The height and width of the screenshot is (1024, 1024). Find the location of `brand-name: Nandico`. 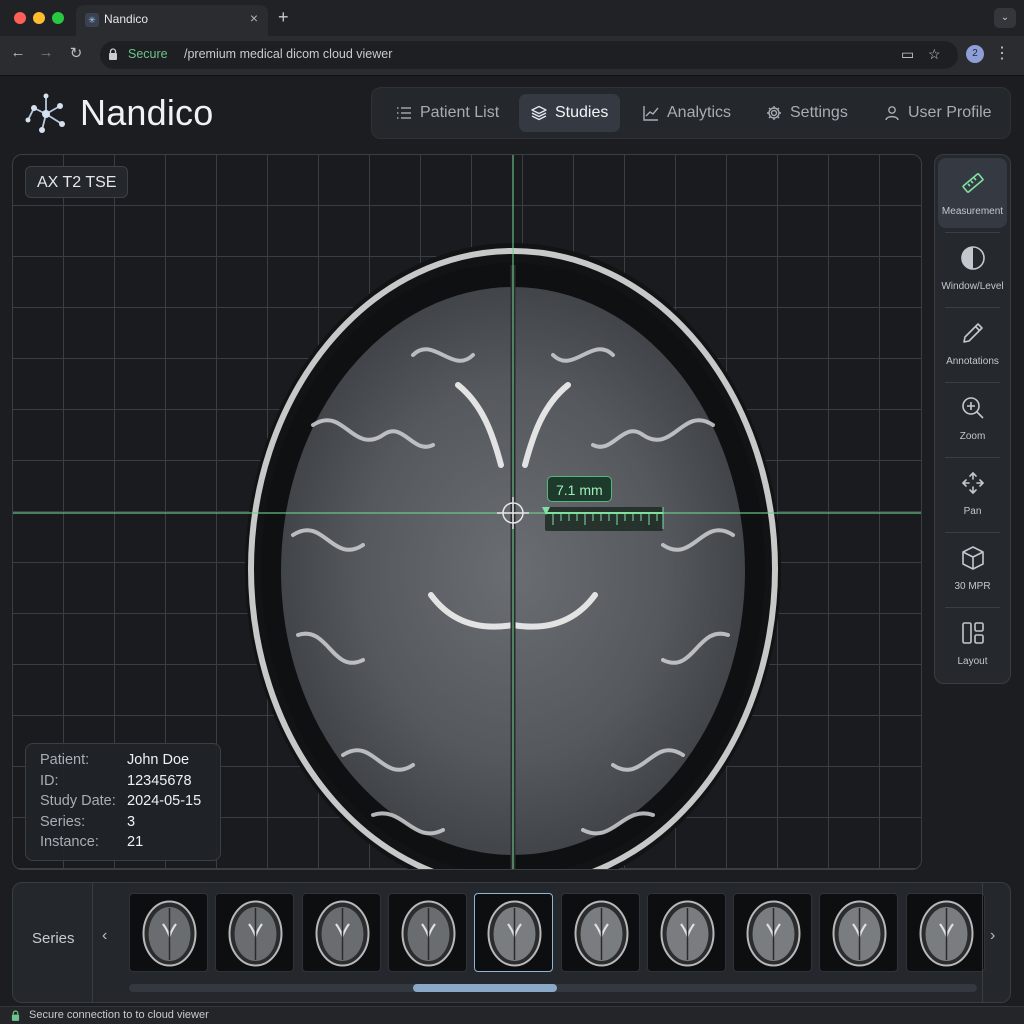

brand-name: Nandico is located at coordinates (147, 112).